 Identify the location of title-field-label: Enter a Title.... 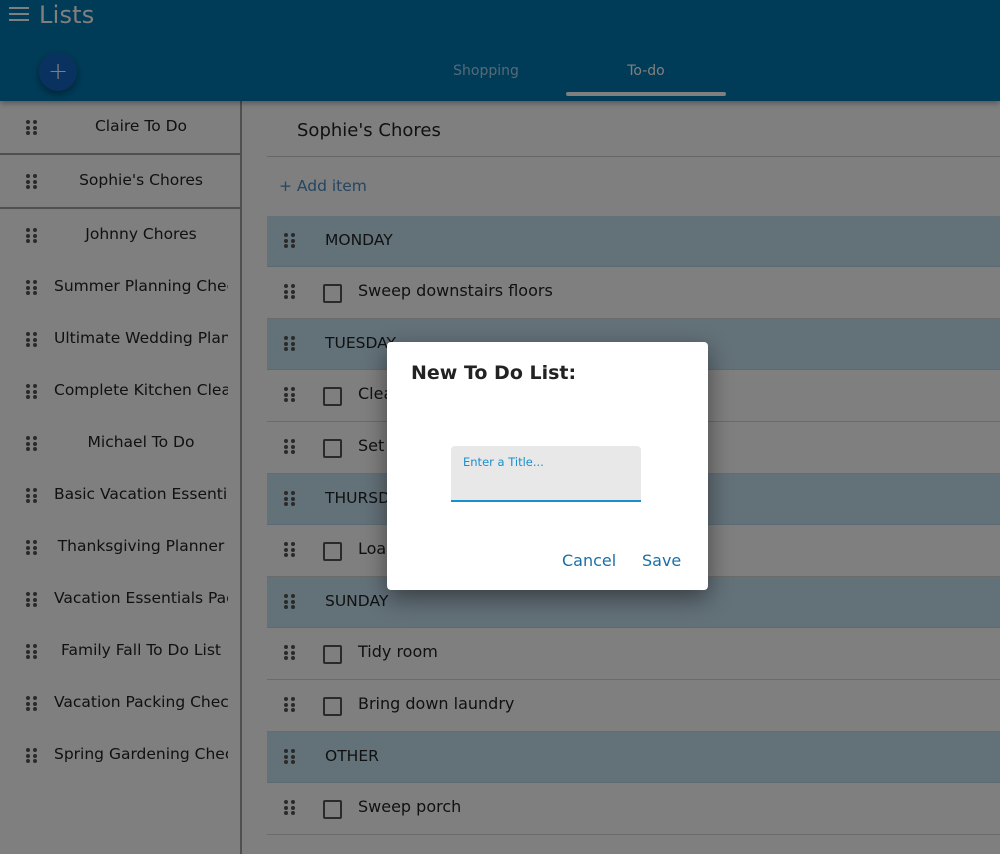
(503, 462).